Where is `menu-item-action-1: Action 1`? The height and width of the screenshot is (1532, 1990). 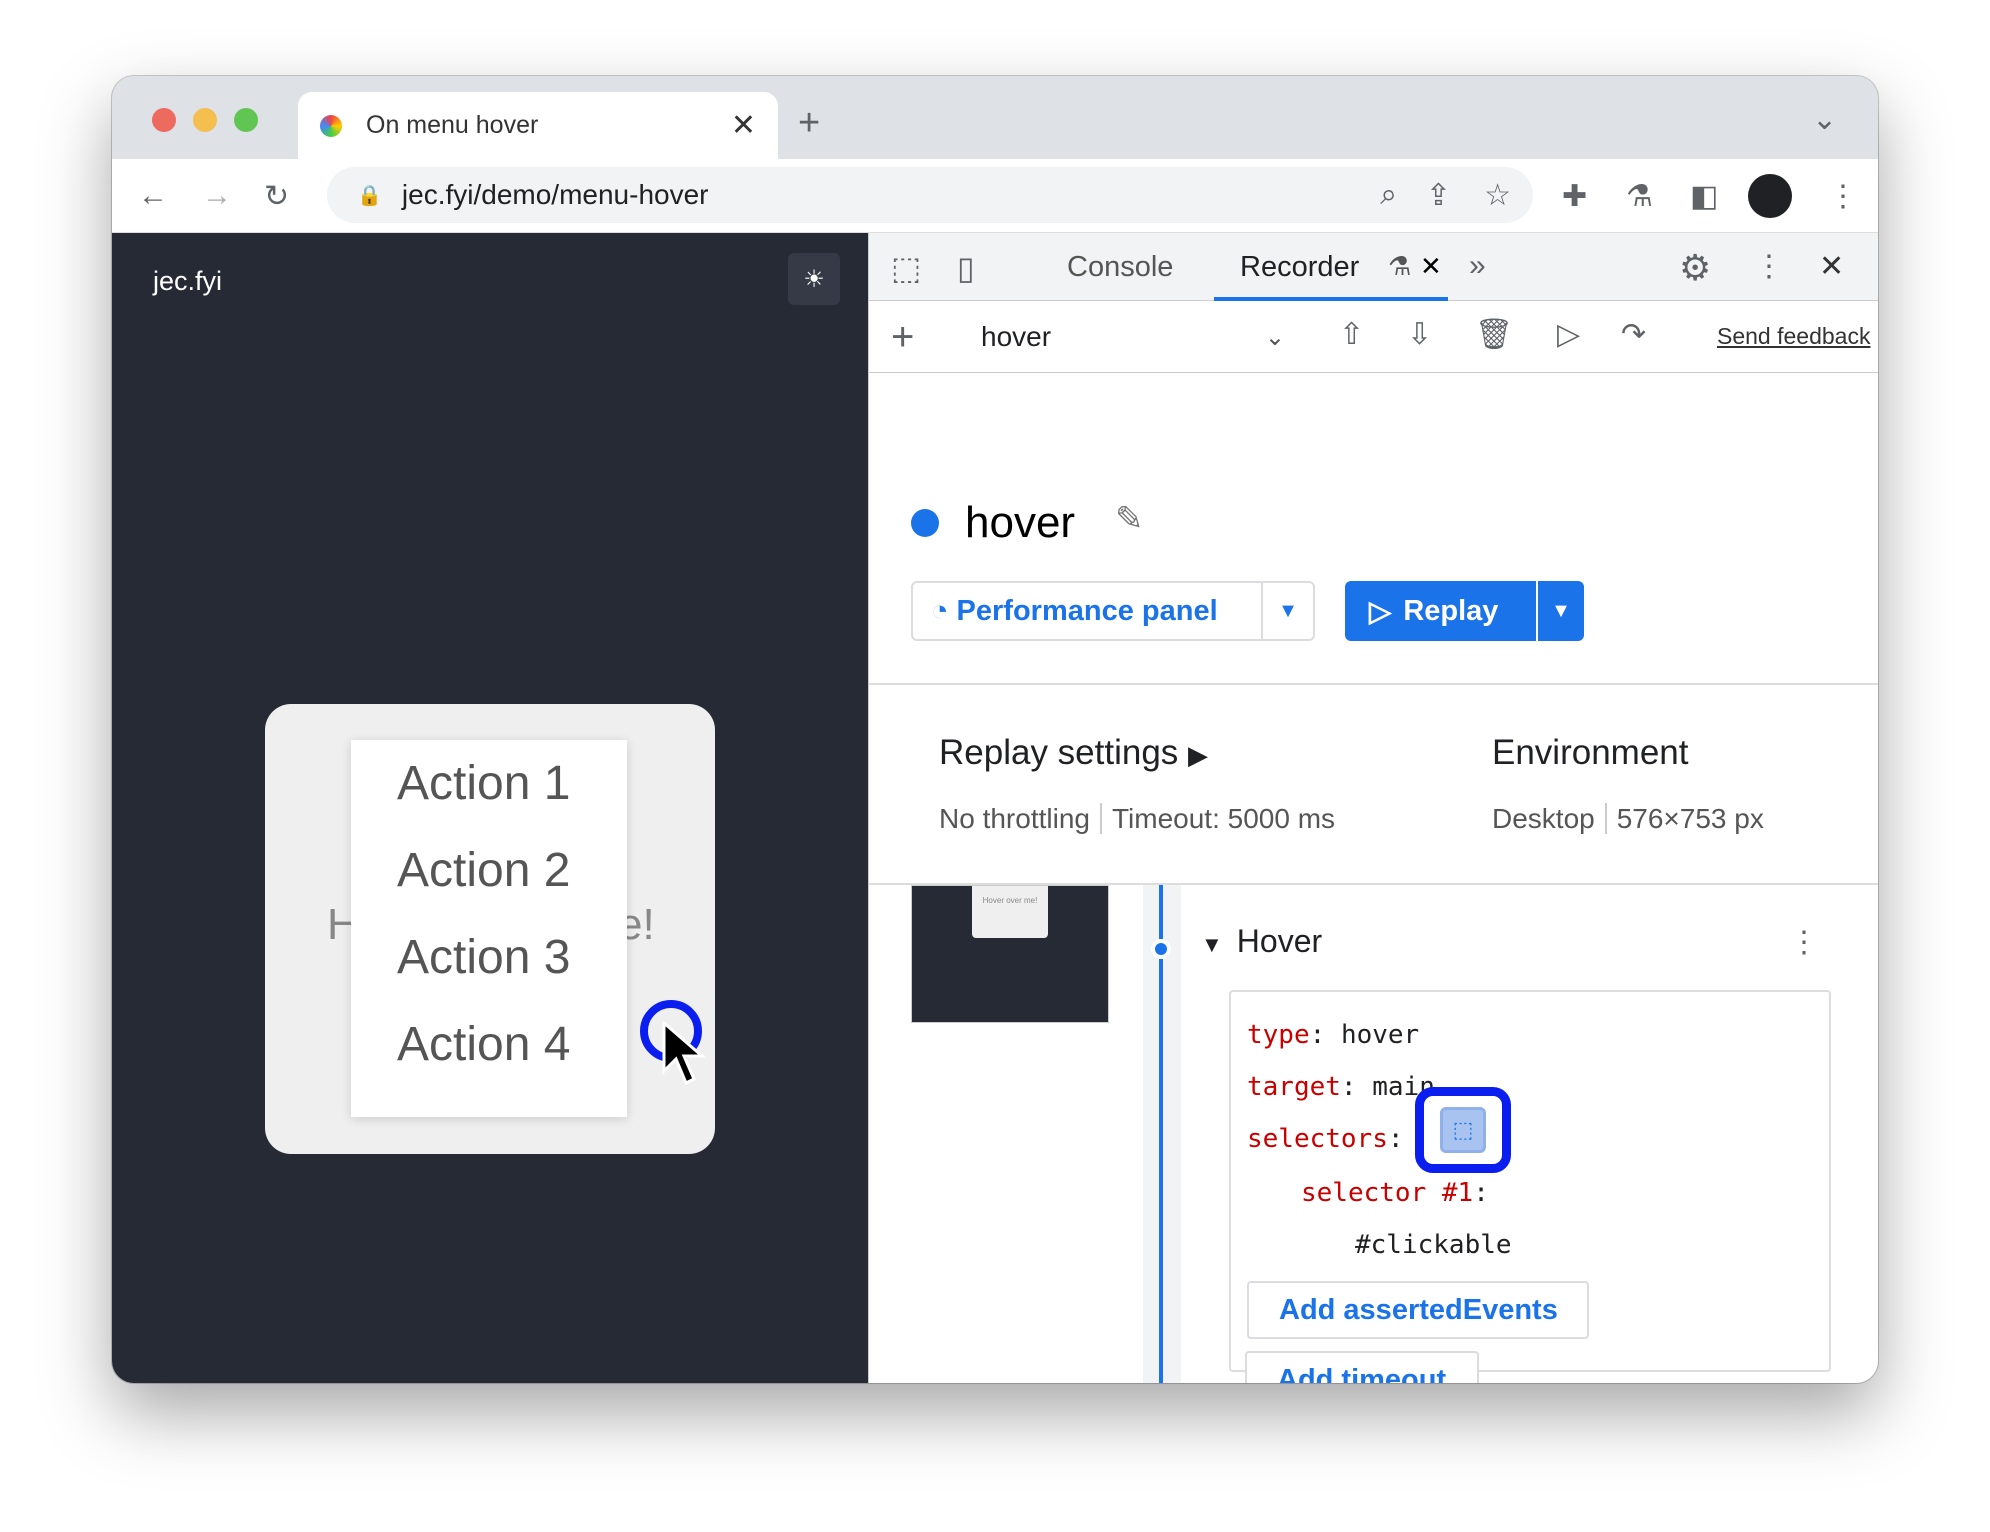 menu-item-action-1: Action 1 is located at coordinates (489, 783).